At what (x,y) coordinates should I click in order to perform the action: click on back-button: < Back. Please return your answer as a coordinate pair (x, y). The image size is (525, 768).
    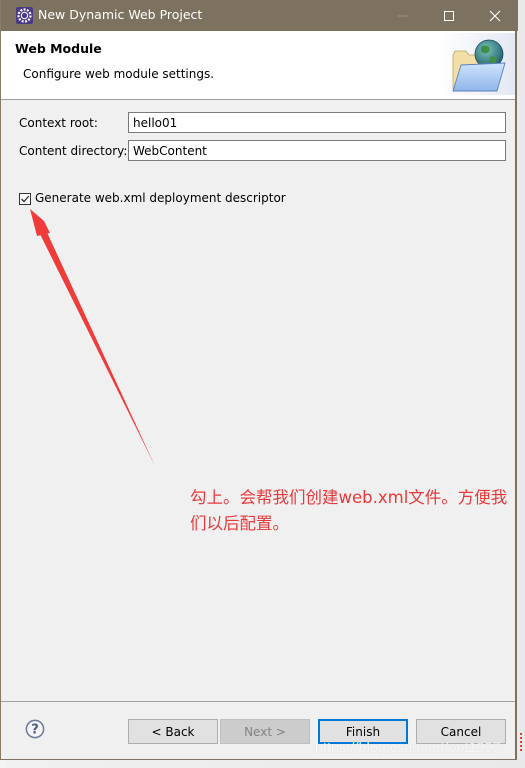
    Looking at the image, I should click on (173, 731).